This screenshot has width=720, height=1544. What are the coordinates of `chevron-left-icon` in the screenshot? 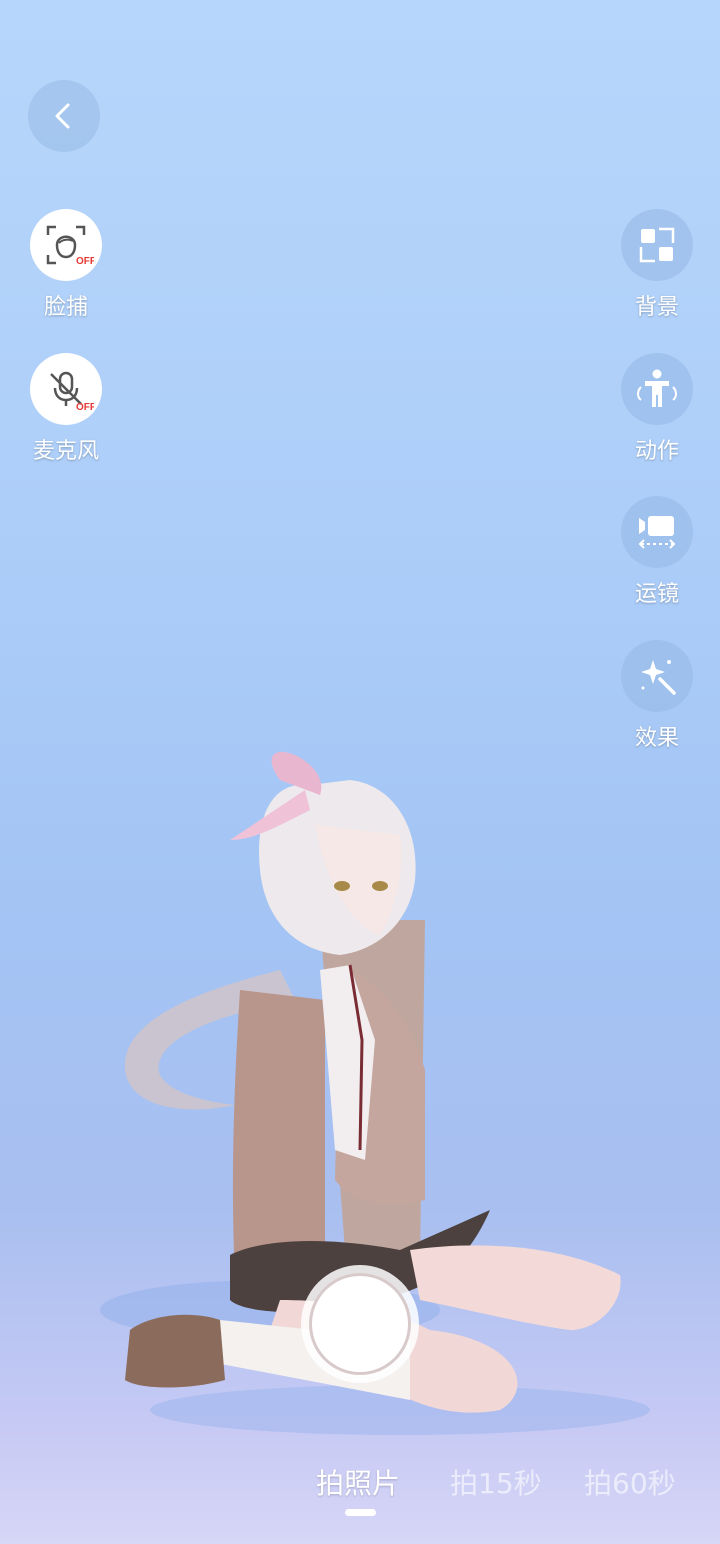 It's located at (62, 116).